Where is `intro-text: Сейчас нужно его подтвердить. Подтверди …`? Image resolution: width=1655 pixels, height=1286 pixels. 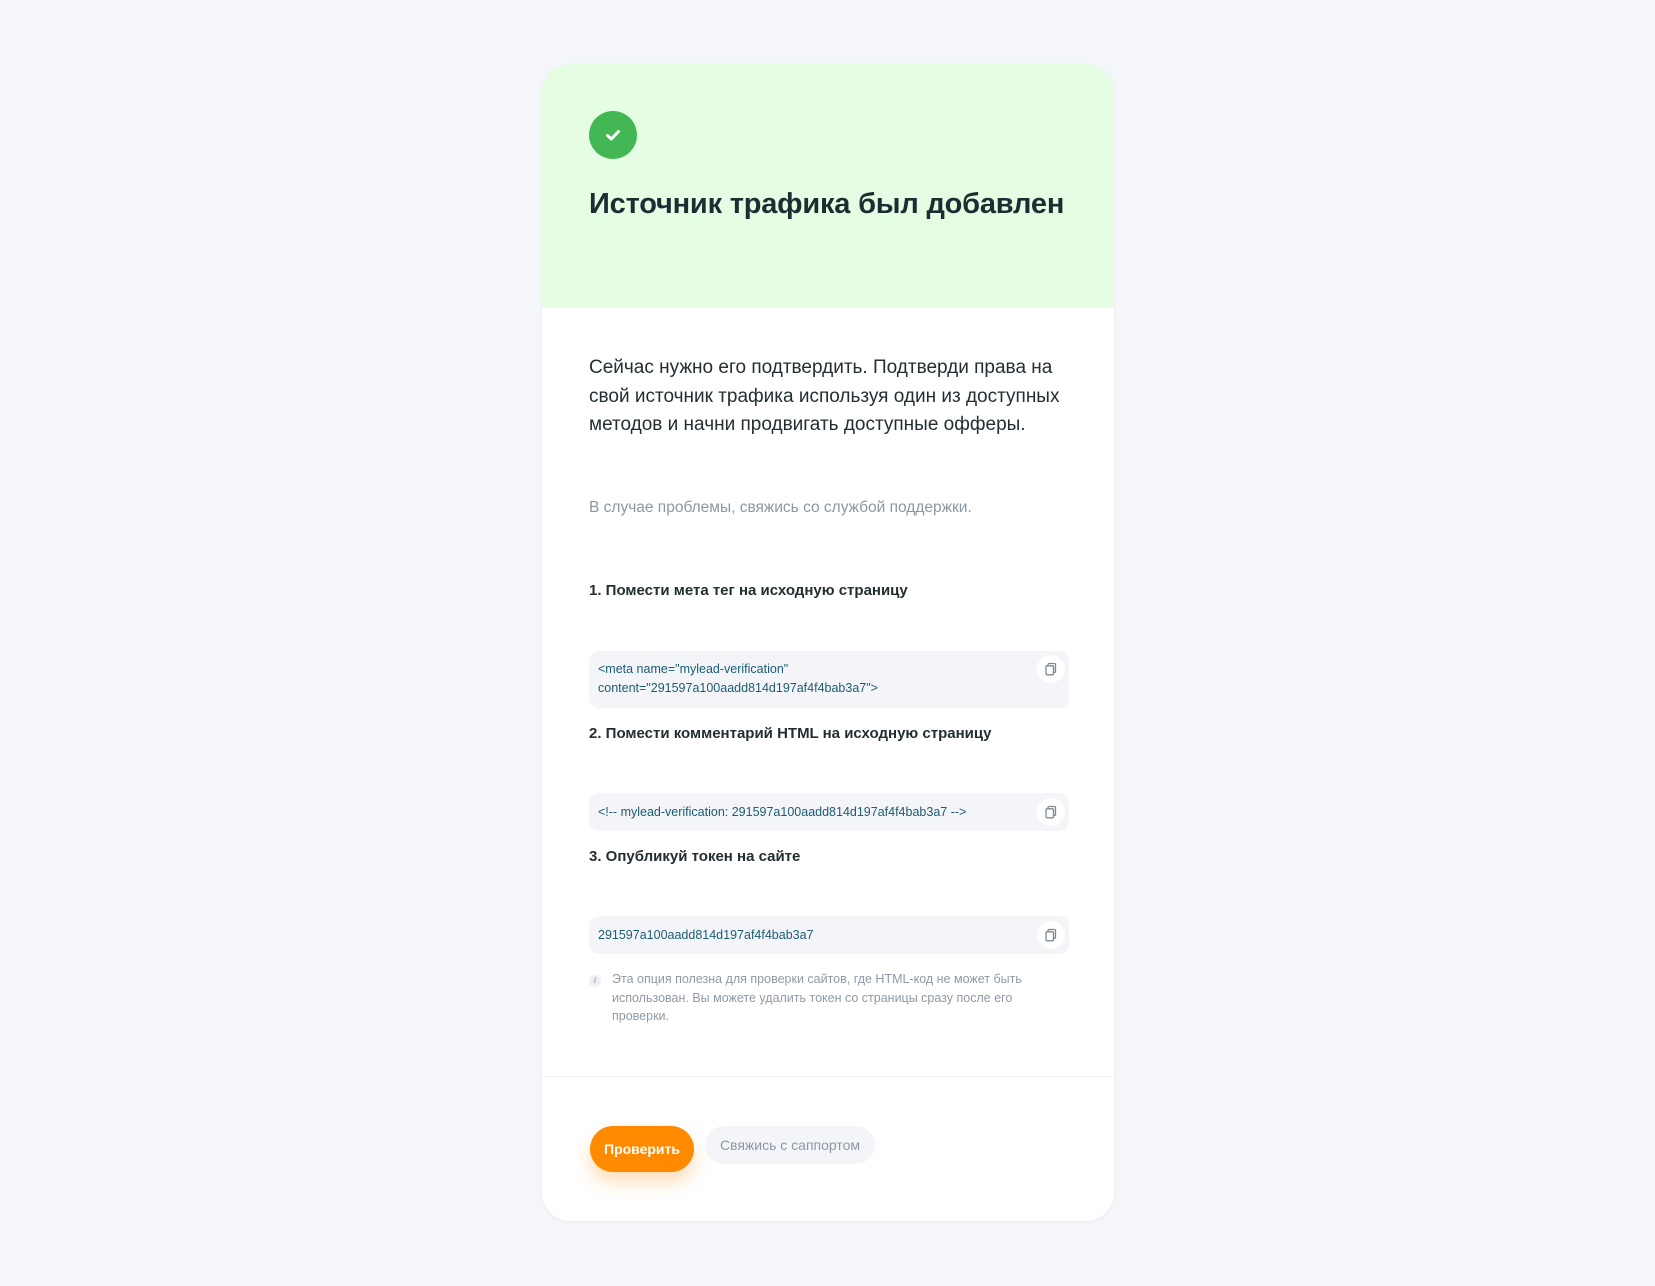 intro-text: Сейчас нужно его подтвердить. Подтверди … is located at coordinates (824, 396).